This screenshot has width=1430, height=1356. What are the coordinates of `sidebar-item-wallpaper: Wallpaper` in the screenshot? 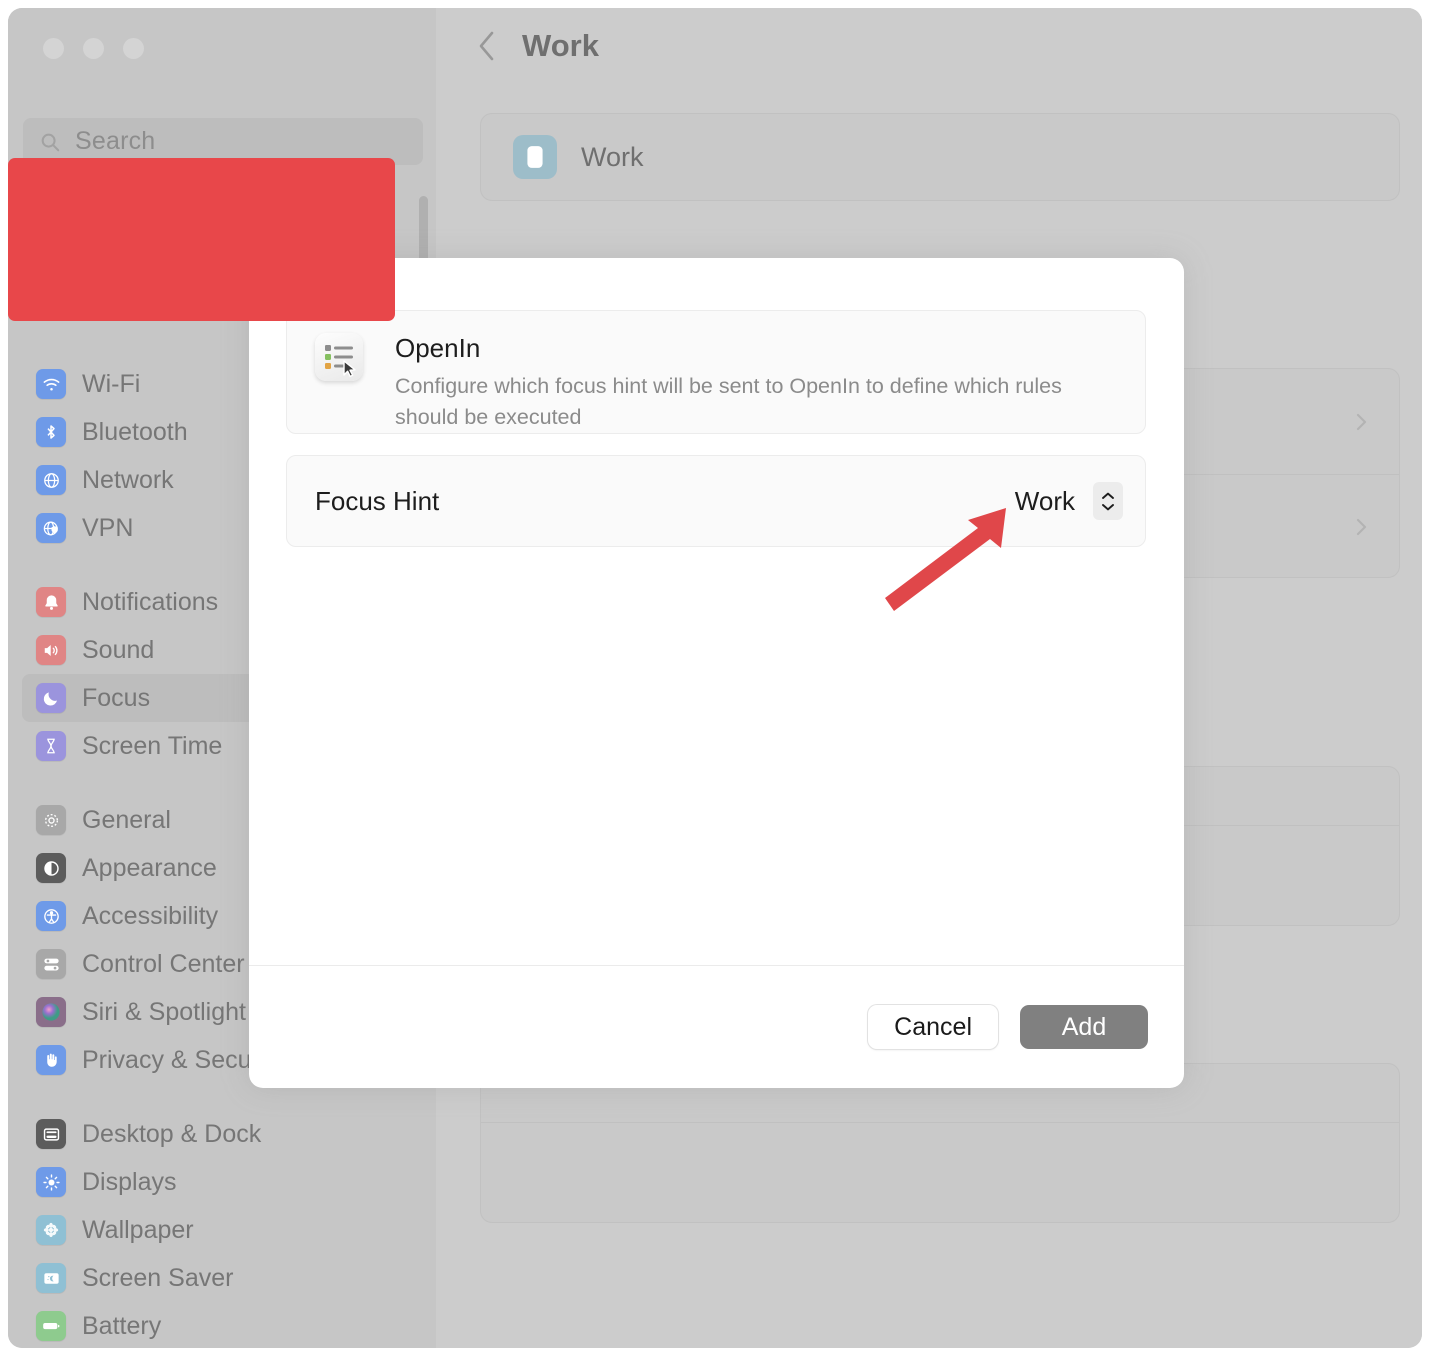 It's located at (222, 1230).